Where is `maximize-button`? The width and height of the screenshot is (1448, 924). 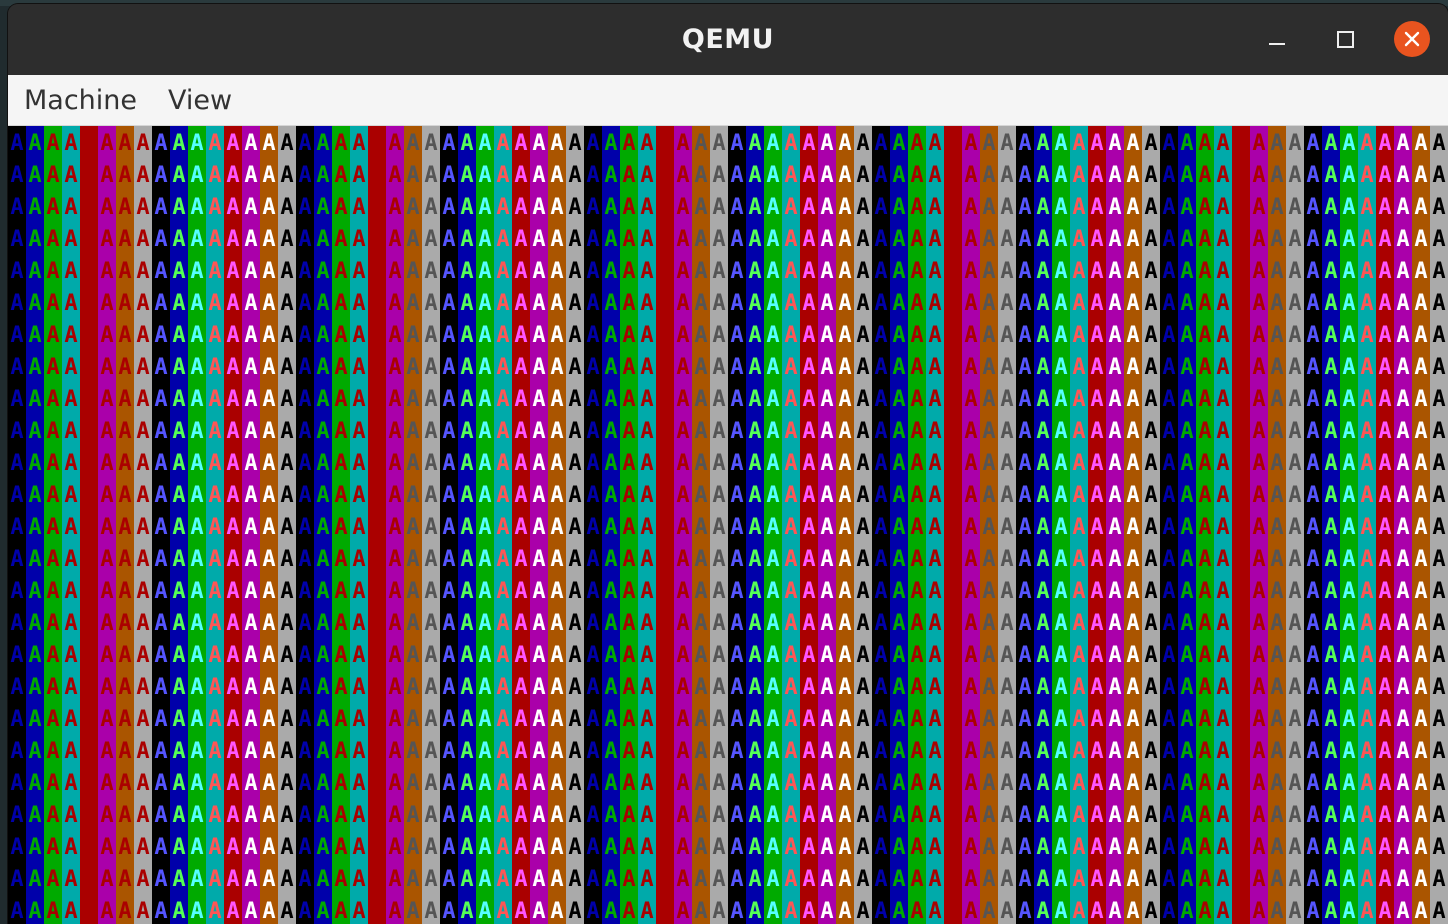 maximize-button is located at coordinates (1344, 39).